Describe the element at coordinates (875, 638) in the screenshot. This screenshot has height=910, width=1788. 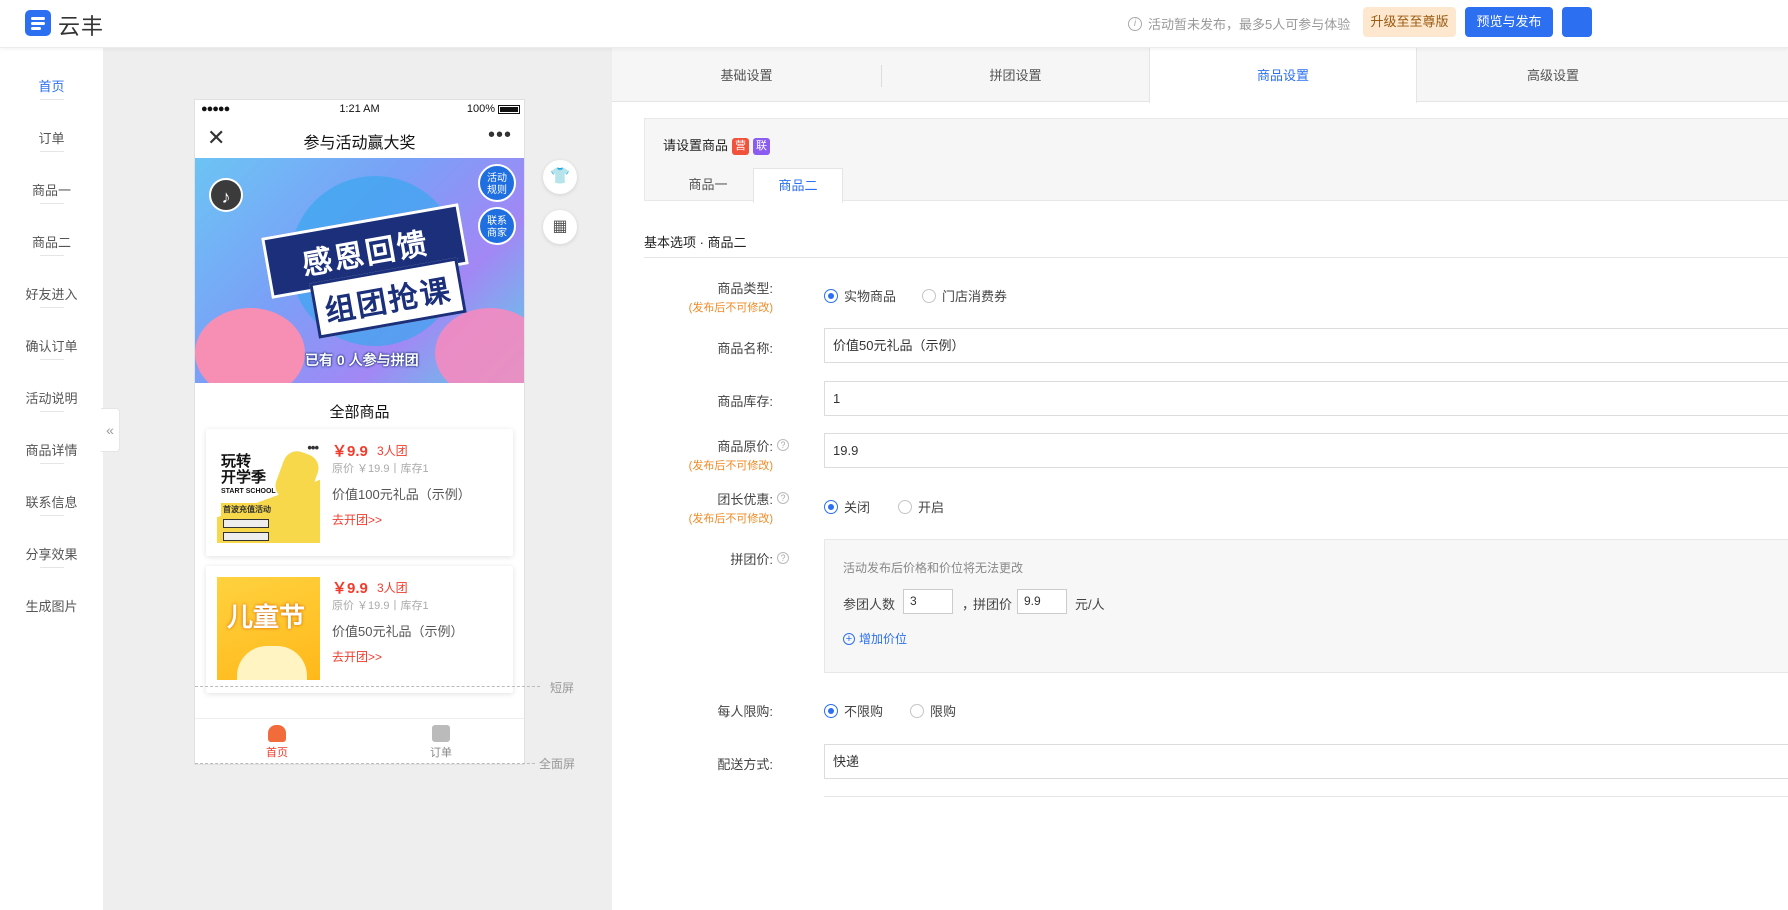
I see `add-price-tier-button: + 增加价位` at that location.